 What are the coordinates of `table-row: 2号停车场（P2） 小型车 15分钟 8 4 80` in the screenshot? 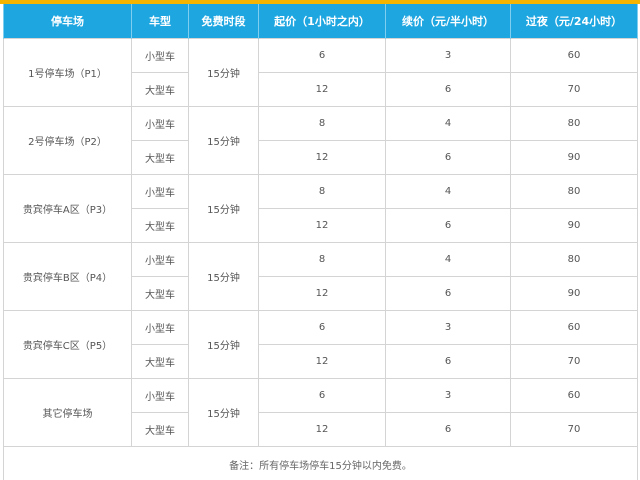 It's located at (320, 140).